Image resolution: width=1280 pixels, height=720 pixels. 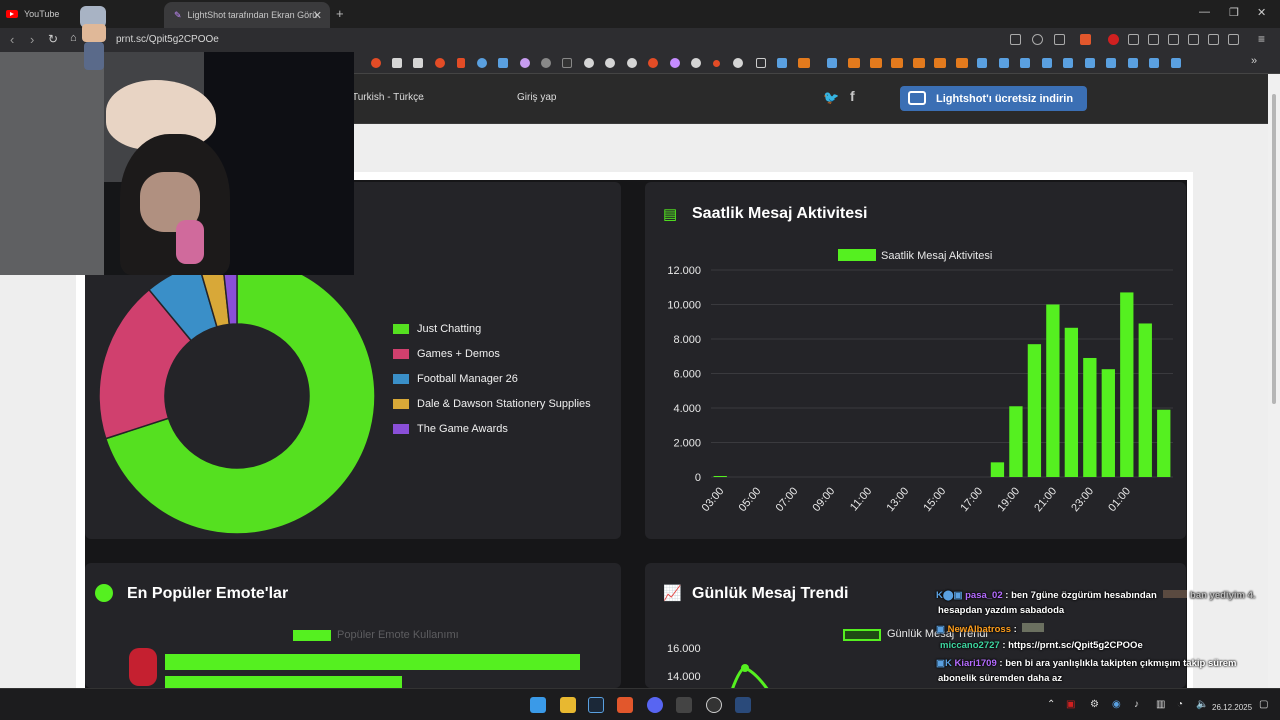 I want to click on new-tab-button: +, so click(x=340, y=13).